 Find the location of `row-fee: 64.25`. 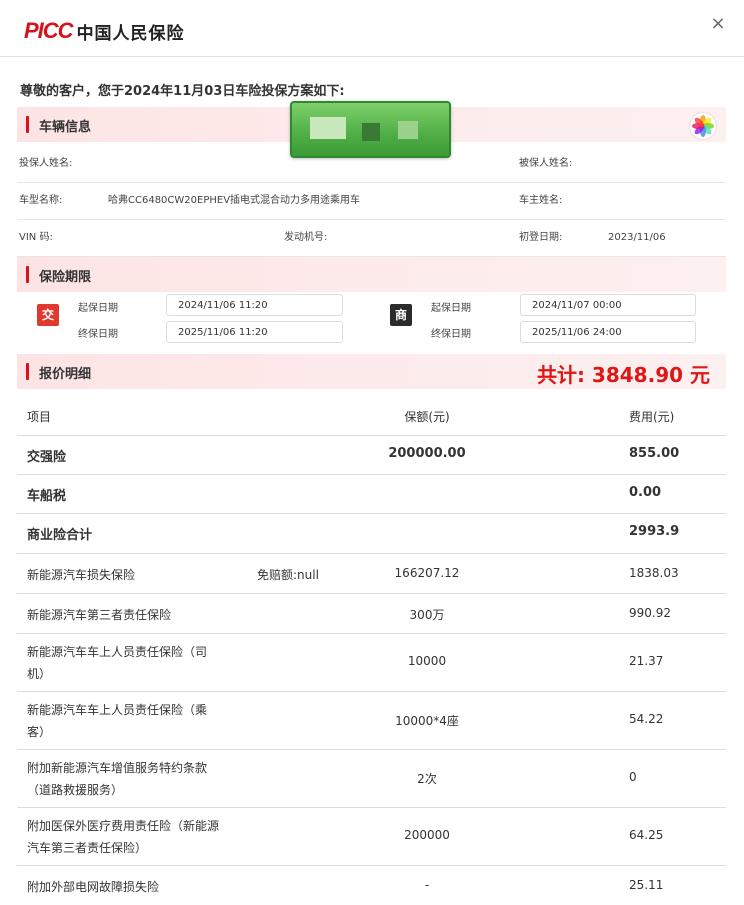

row-fee: 64.25 is located at coordinates (646, 835).